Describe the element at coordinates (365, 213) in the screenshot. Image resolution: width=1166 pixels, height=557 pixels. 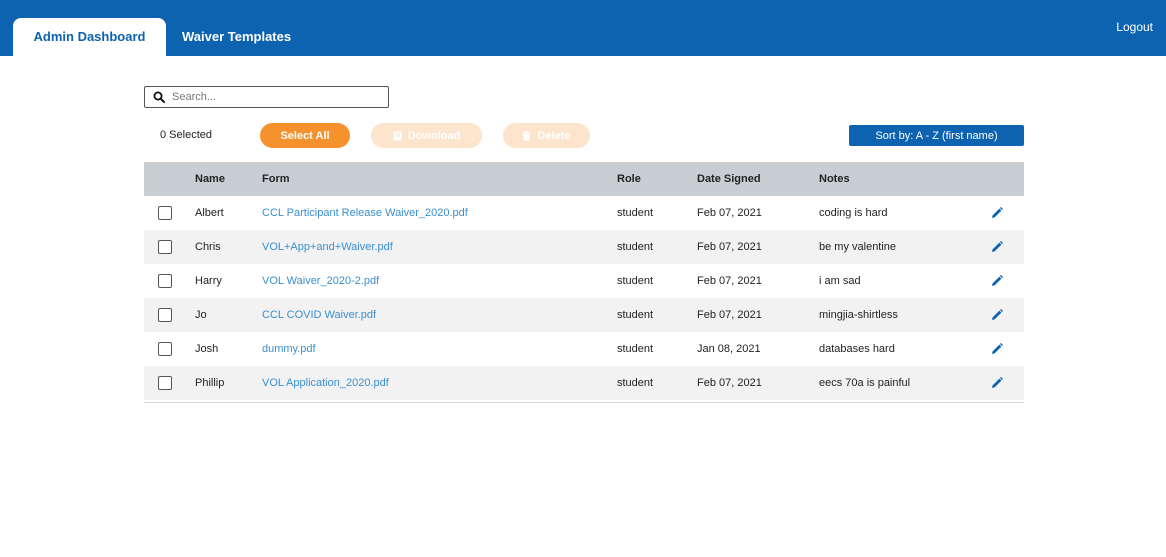
I see `form-link: CCL Participant Release Waiver_2020.pdf` at that location.